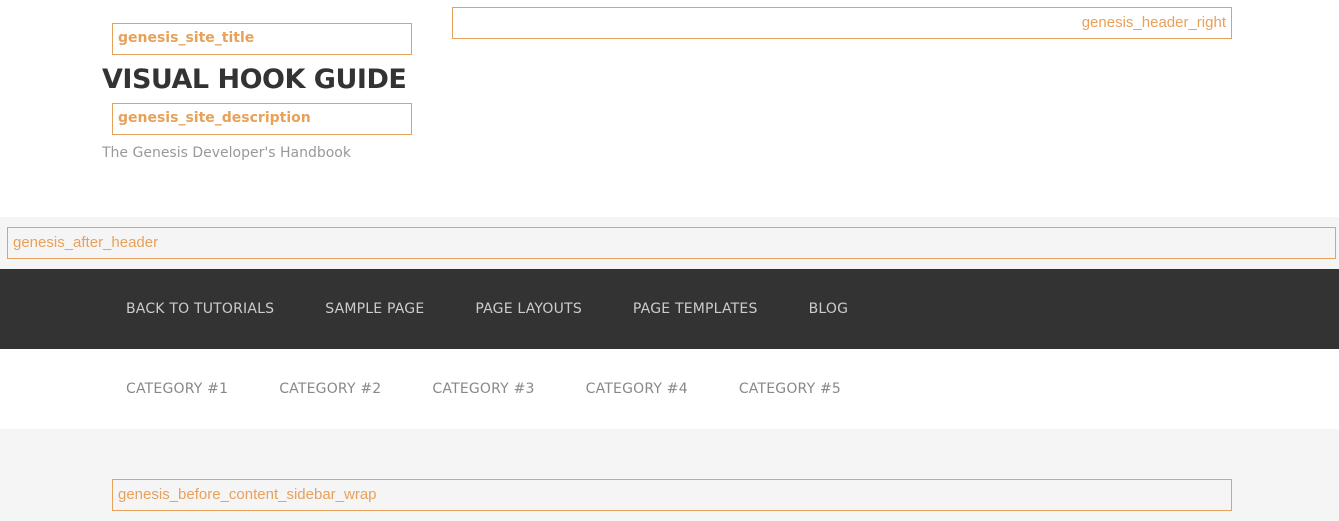 The width and height of the screenshot is (1339, 521). I want to click on nav-item-category-5: CATEGORY #5, so click(790, 389).